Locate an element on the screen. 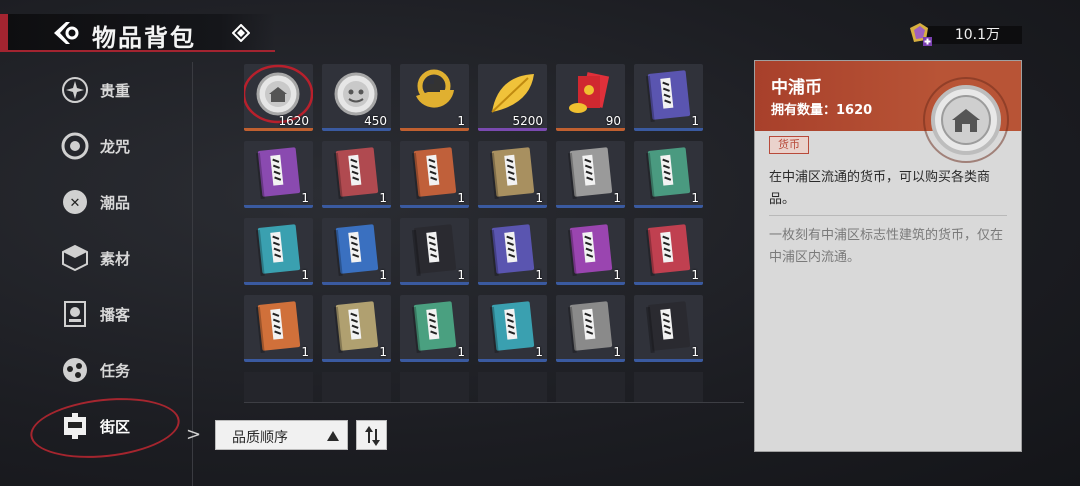 The width and height of the screenshot is (1080, 486). diamond-icon is located at coordinates (241, 33).